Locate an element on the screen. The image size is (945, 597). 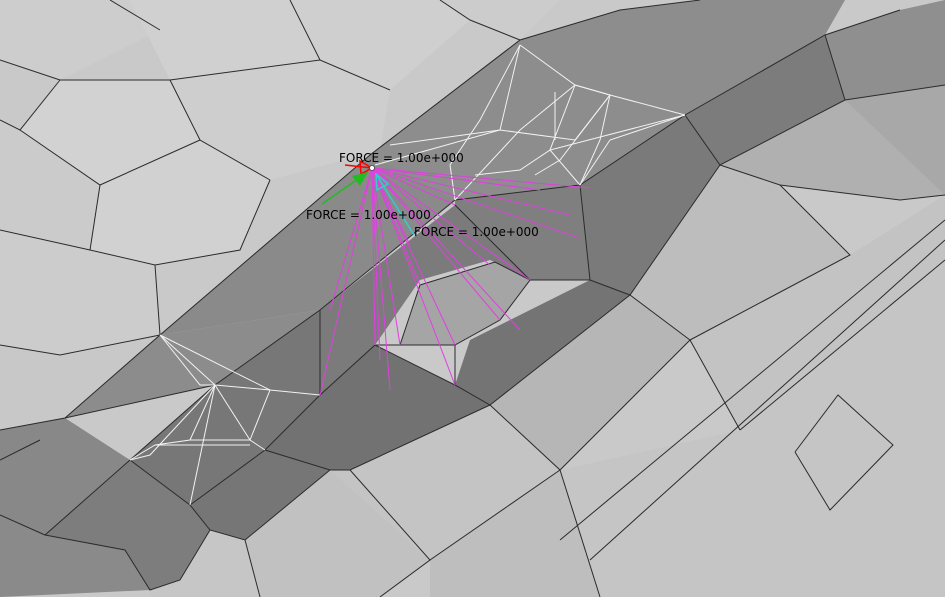
load-node is located at coordinates (372, 168).